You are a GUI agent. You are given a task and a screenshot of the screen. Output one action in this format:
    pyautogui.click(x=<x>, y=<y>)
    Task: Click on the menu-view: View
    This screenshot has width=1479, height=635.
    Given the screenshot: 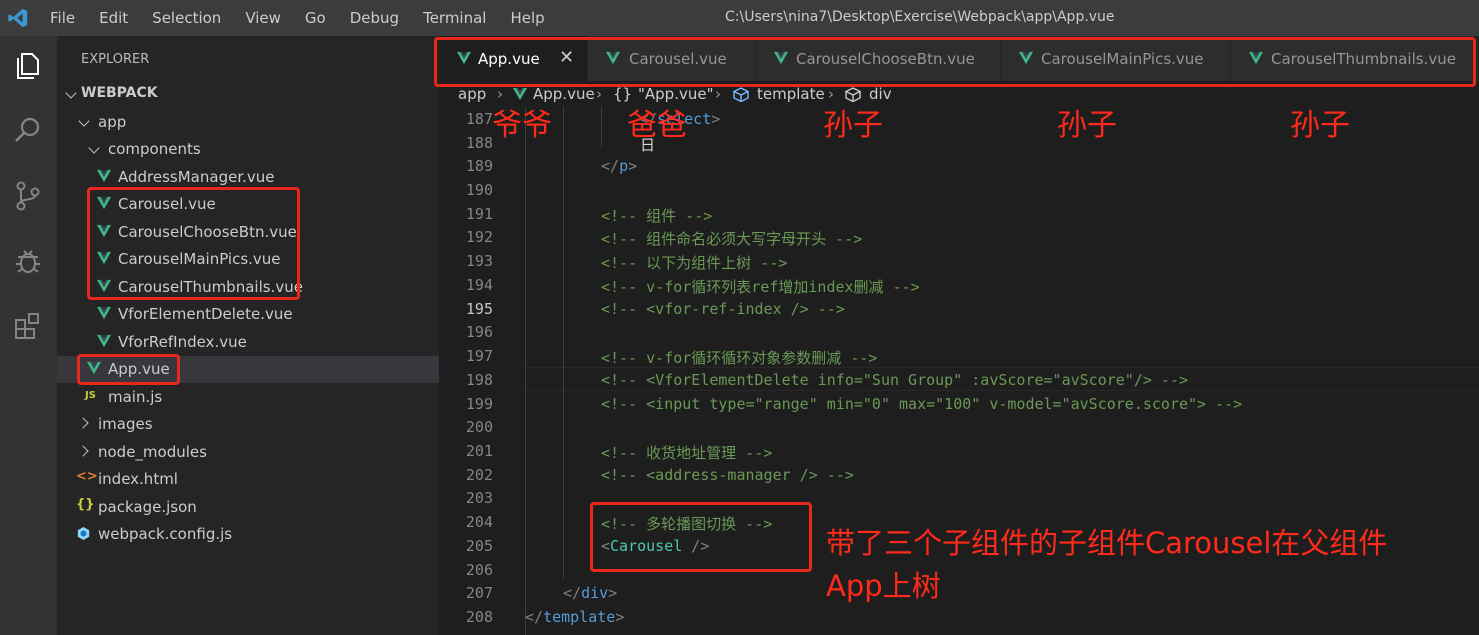 What is the action you would take?
    pyautogui.click(x=263, y=18)
    